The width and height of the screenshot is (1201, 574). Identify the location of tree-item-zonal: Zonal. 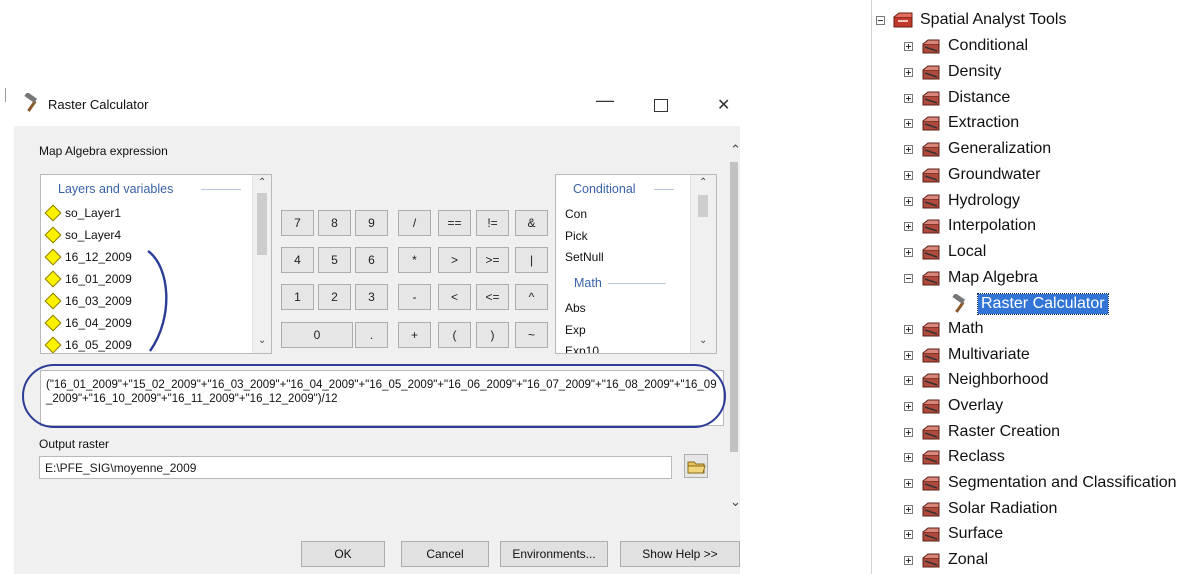
(946, 560).